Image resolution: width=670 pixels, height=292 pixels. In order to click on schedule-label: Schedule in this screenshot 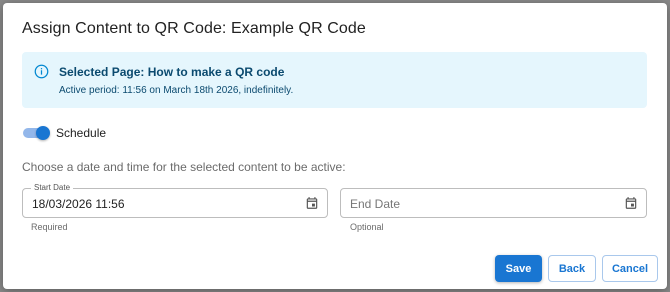, I will do `click(81, 133)`.